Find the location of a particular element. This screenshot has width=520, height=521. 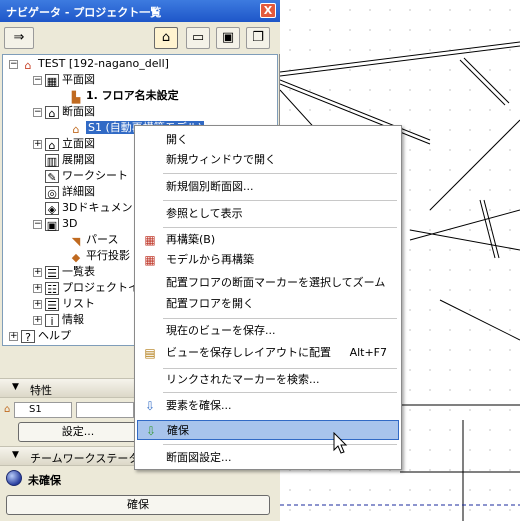

tree-label: 詳細図 is located at coordinates (78, 191).